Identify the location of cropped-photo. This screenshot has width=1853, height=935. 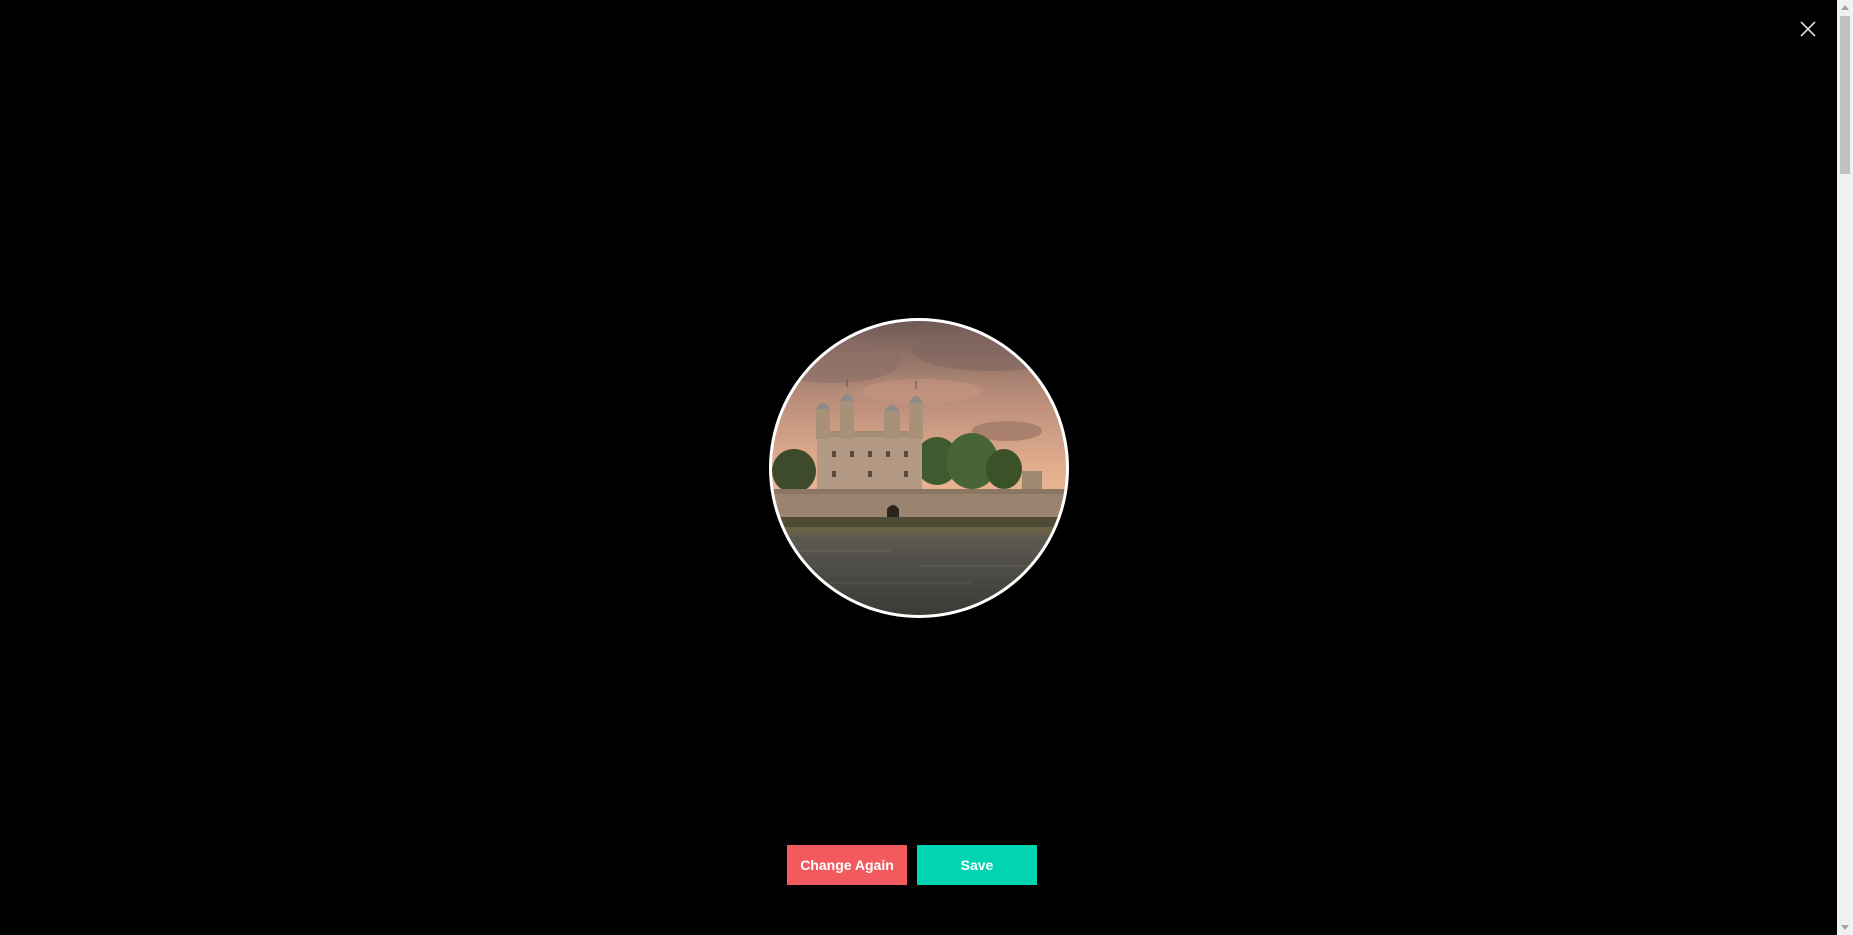
(919, 468).